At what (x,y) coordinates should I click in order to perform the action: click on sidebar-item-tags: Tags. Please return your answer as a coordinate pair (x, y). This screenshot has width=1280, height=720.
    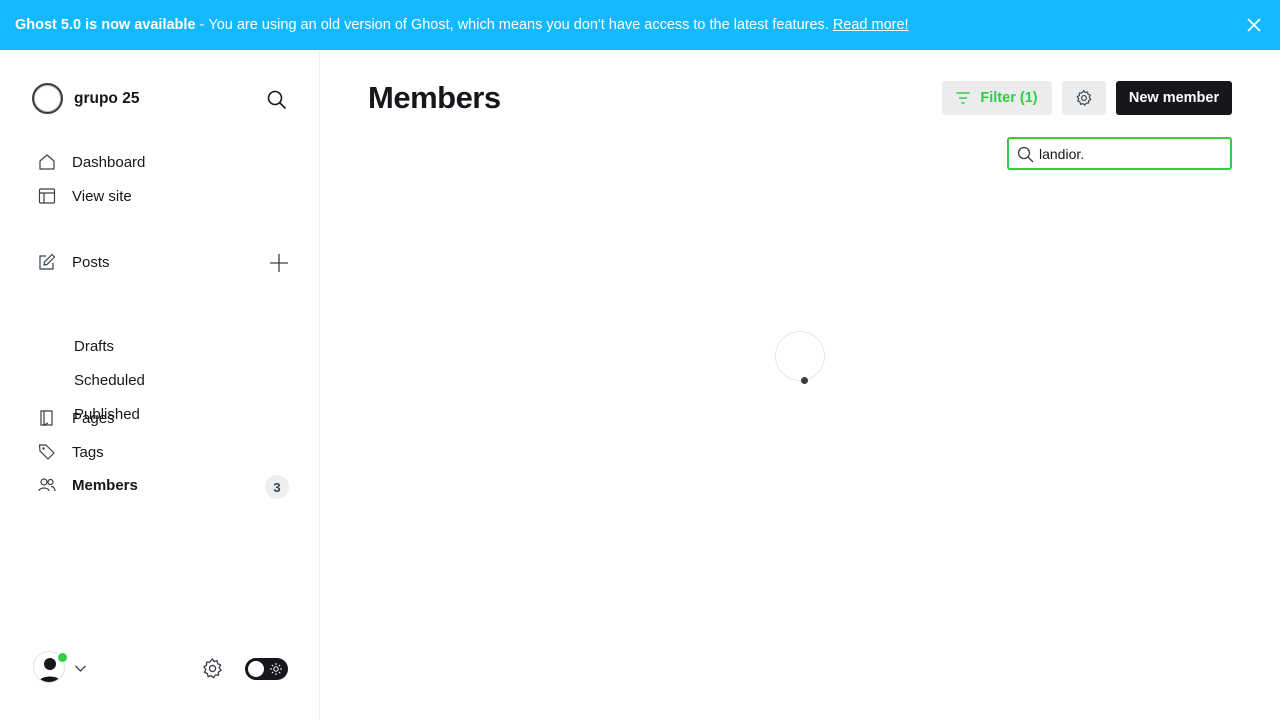
    Looking at the image, I should click on (71, 452).